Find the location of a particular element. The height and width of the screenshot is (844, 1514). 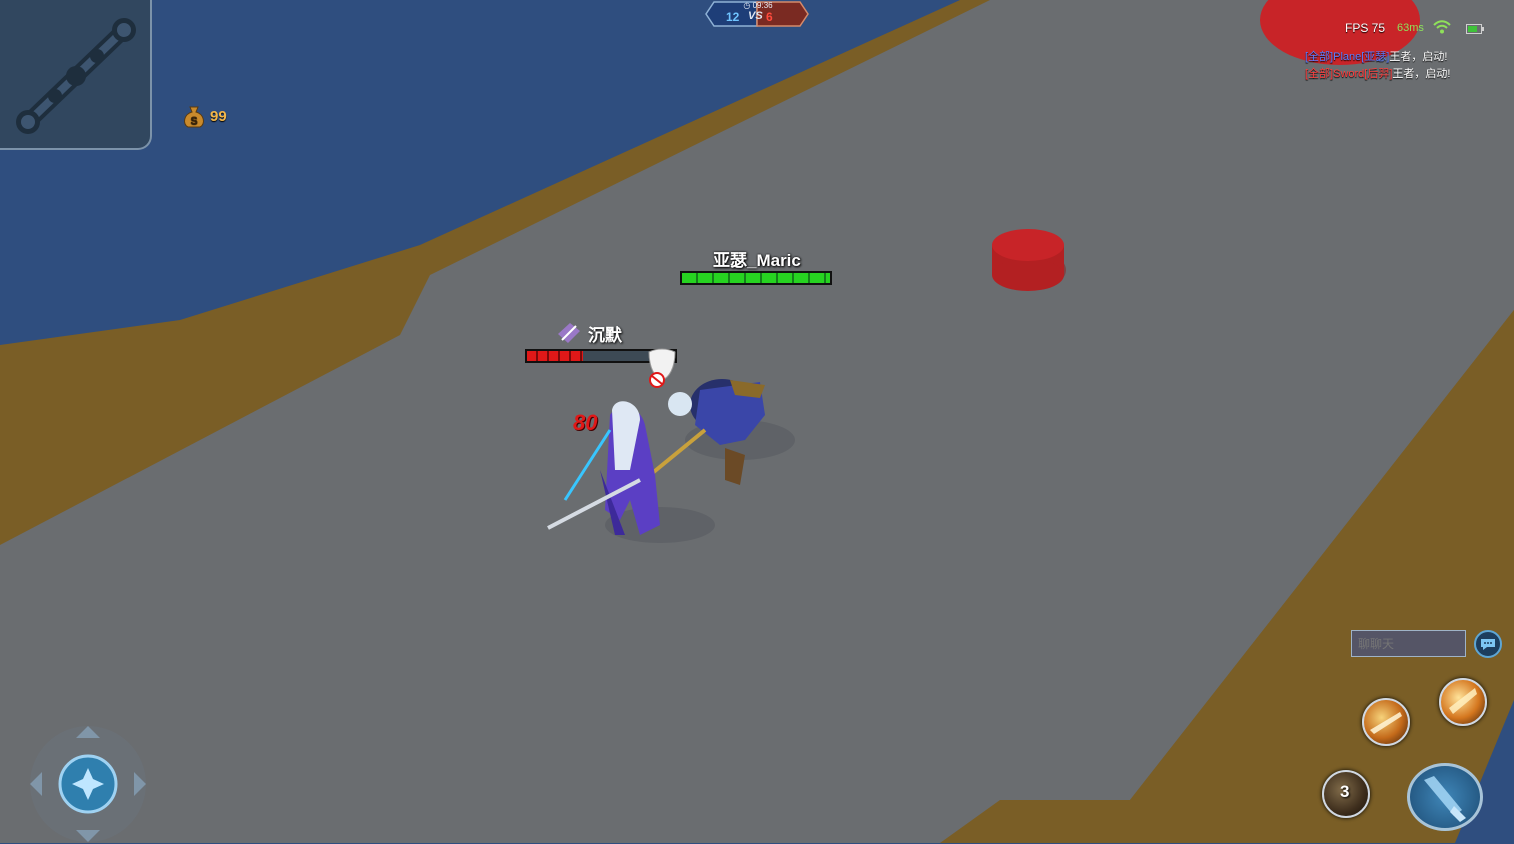

enemy-hp-fill is located at coordinates (555, 356).